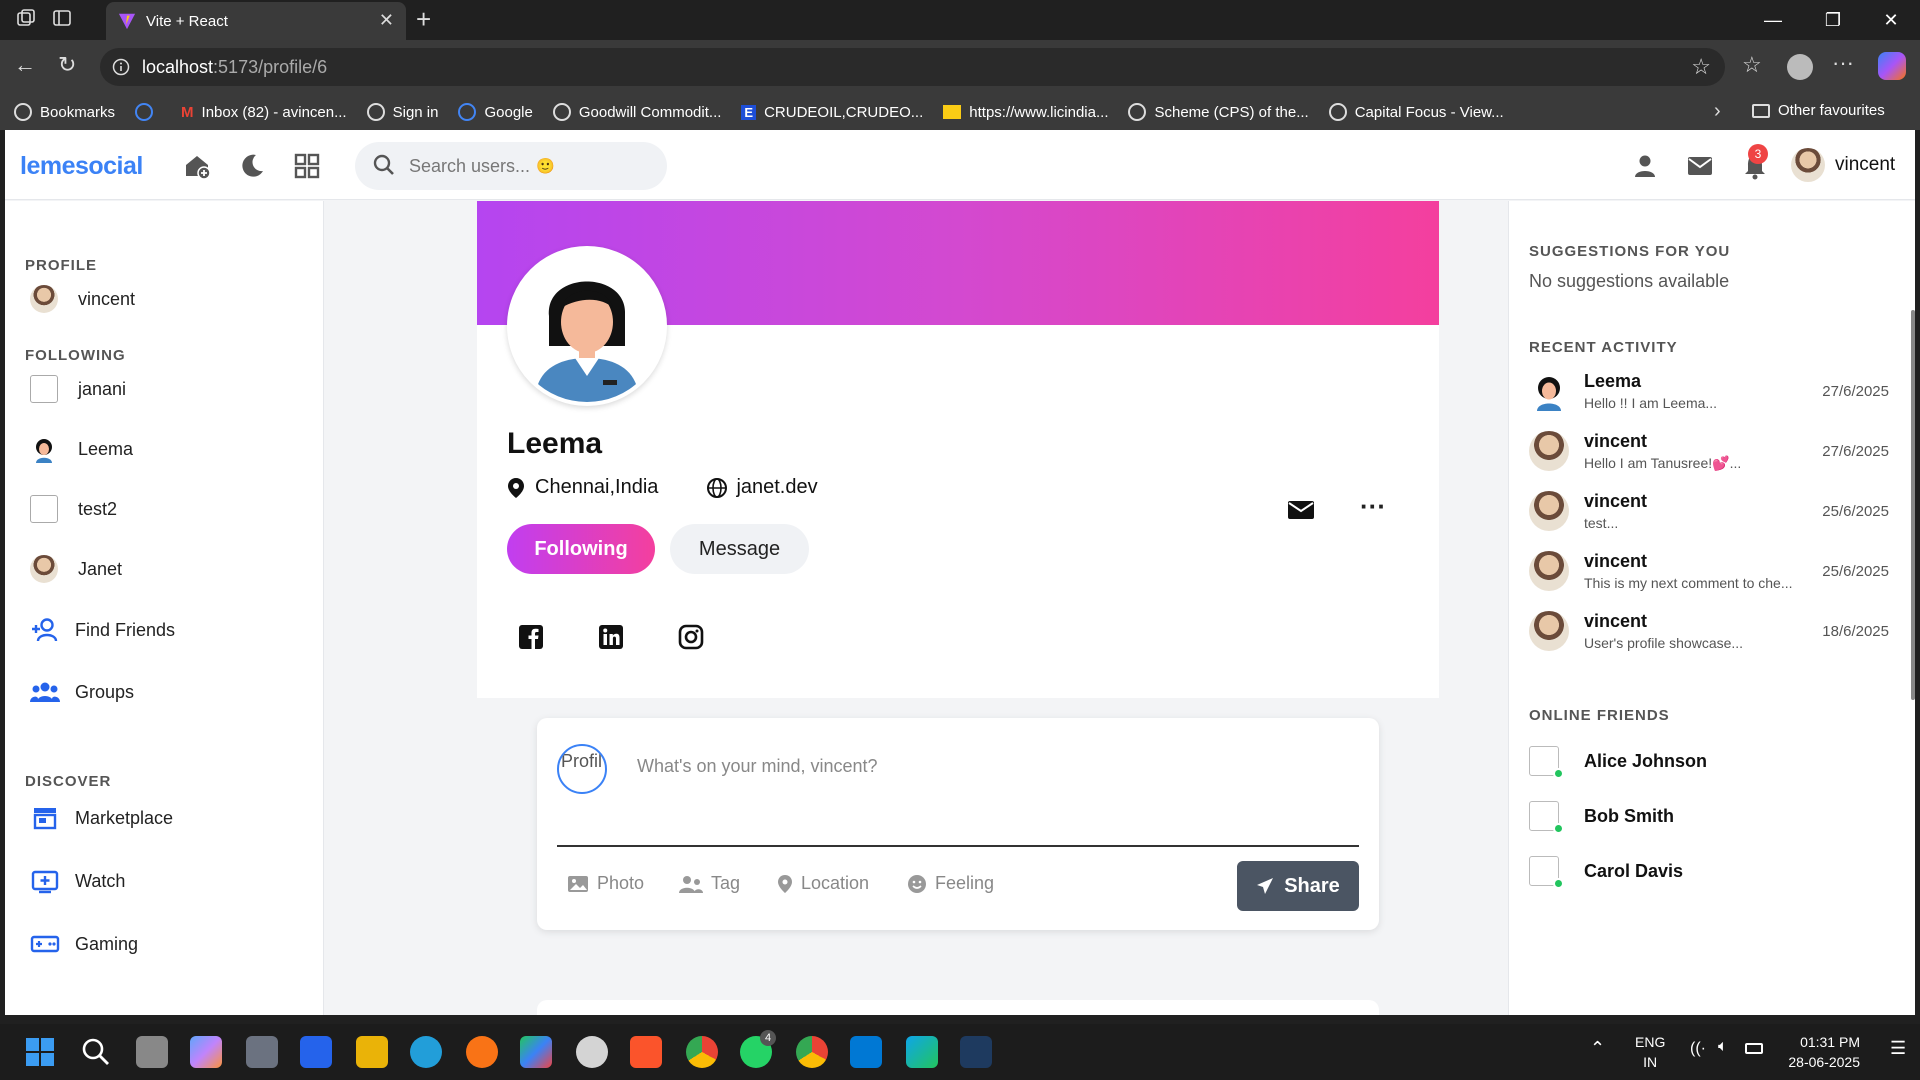  What do you see at coordinates (423, 19) in the screenshot?
I see `new-tab-icon: +` at bounding box center [423, 19].